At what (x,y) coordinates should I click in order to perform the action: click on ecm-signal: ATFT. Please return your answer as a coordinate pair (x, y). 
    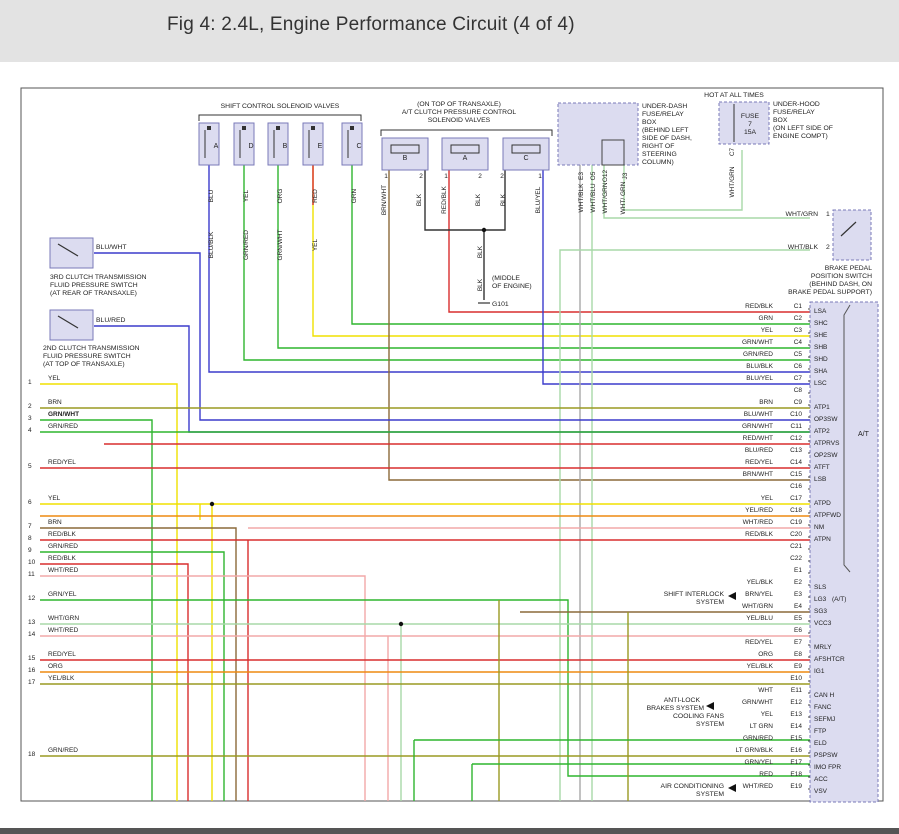
    Looking at the image, I should click on (822, 467).